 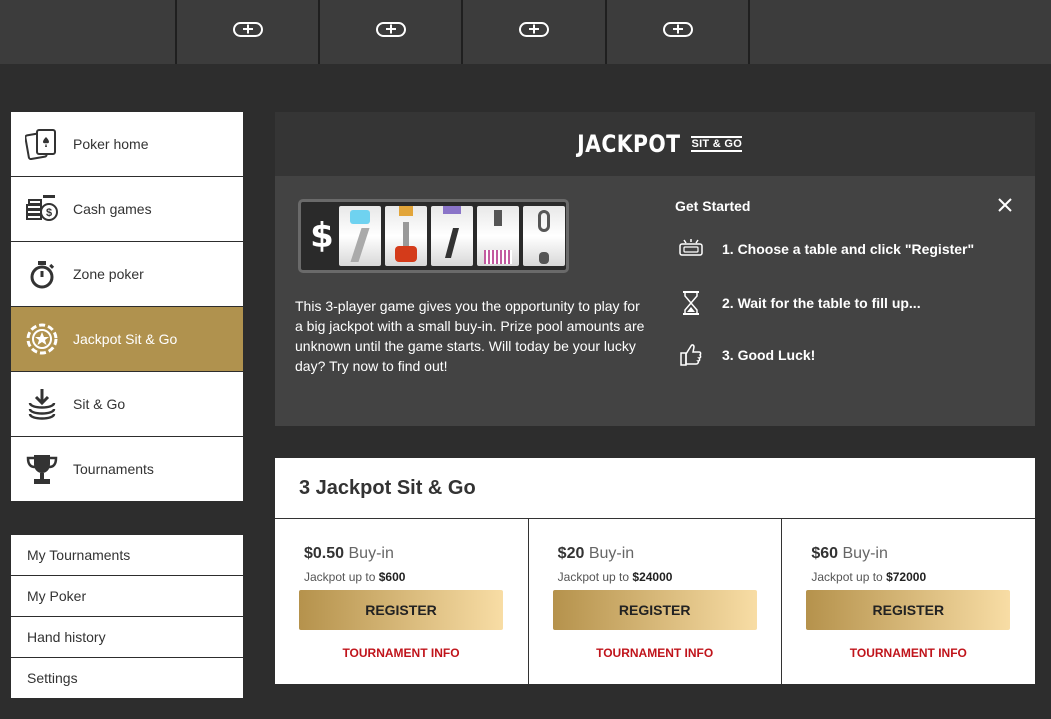 I want to click on nav-label: Cash games, so click(x=112, y=209).